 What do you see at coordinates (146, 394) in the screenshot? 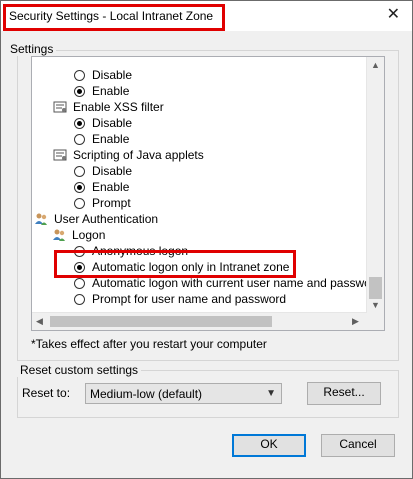
I see `reset-level-value: Medium-low (default)` at bounding box center [146, 394].